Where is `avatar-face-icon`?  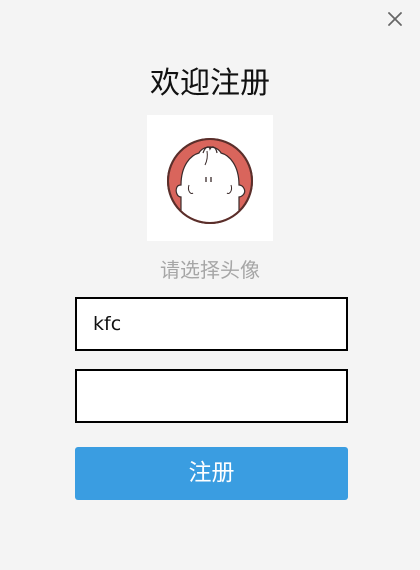
avatar-face-icon is located at coordinates (210, 181).